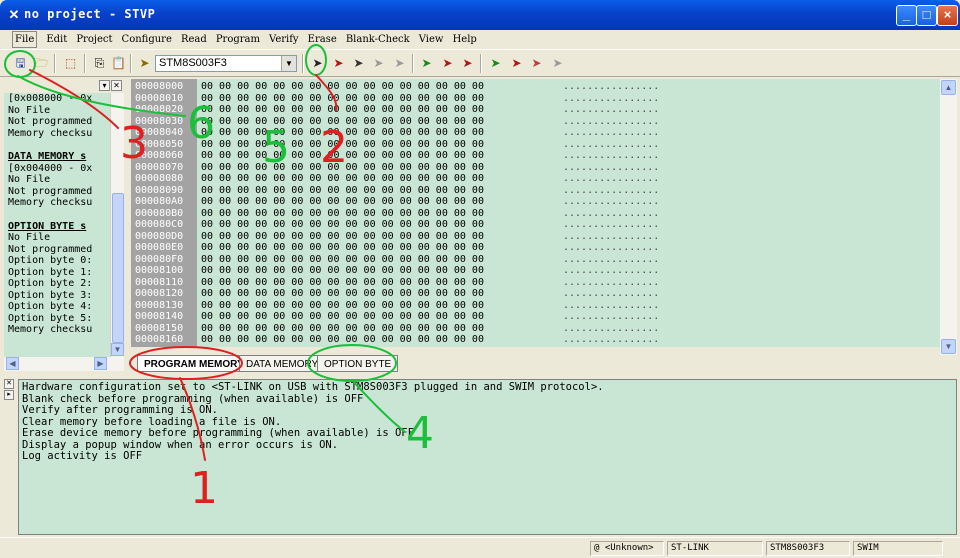 The height and width of the screenshot is (558, 960). Describe the element at coordinates (431, 39) in the screenshot. I see `menu-view: View` at that location.